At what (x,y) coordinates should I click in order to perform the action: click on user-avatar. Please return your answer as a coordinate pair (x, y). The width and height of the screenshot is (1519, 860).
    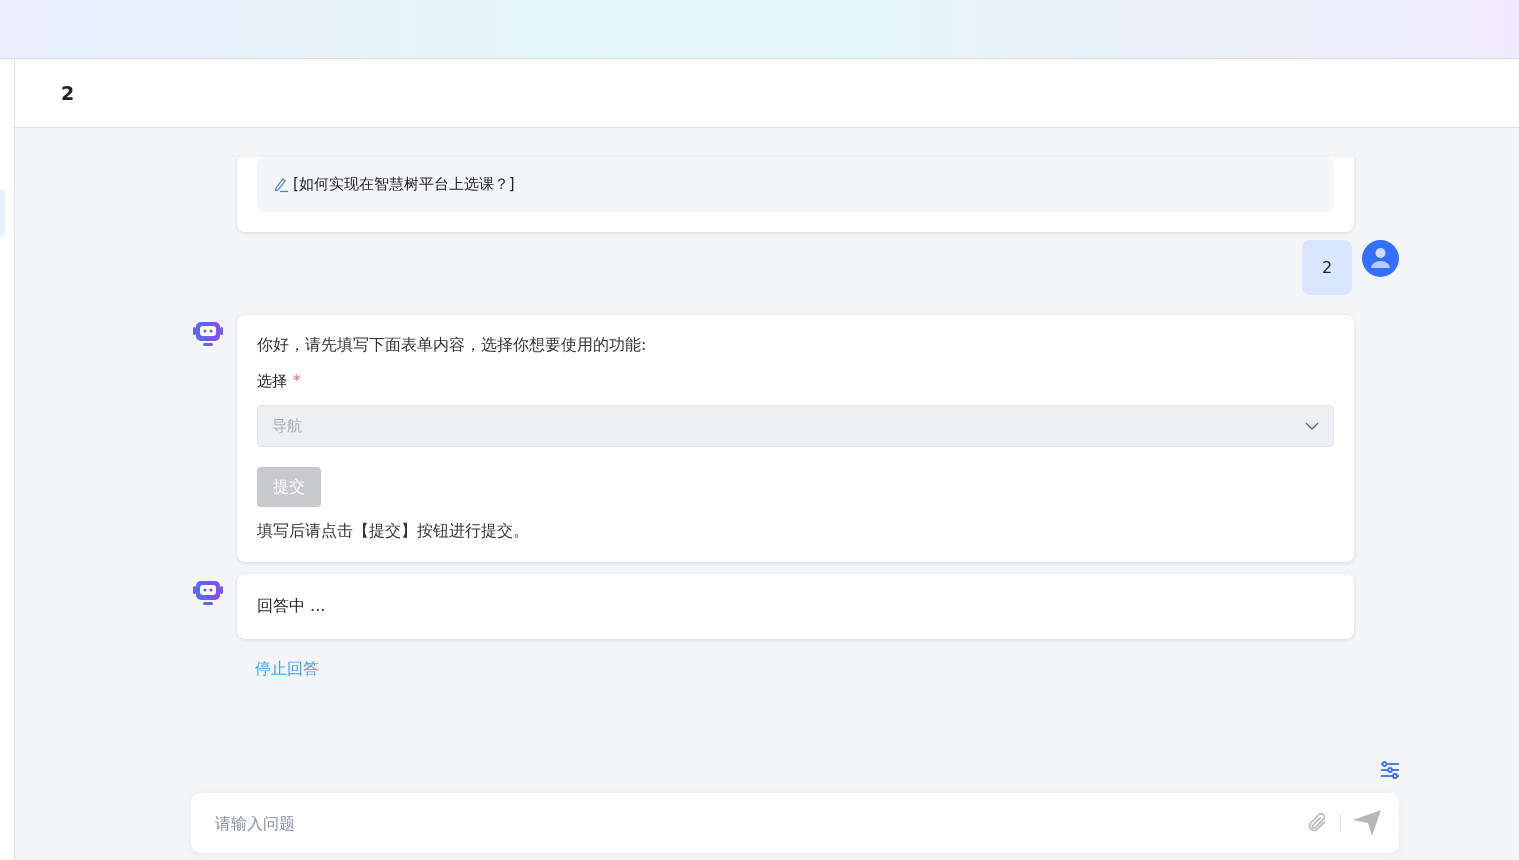
    Looking at the image, I should click on (1380, 258).